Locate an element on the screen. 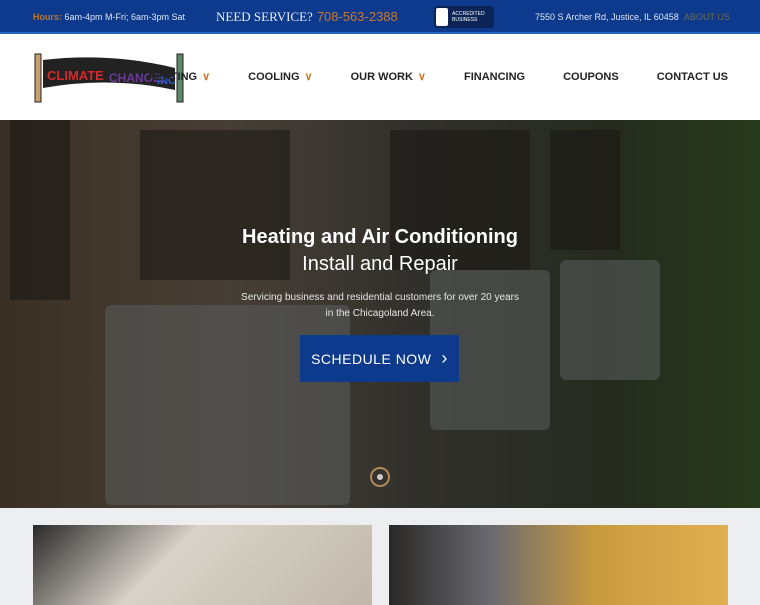 The height and width of the screenshot is (605, 760). hero-title: Heating and Air Conditioning is located at coordinates (380, 237).